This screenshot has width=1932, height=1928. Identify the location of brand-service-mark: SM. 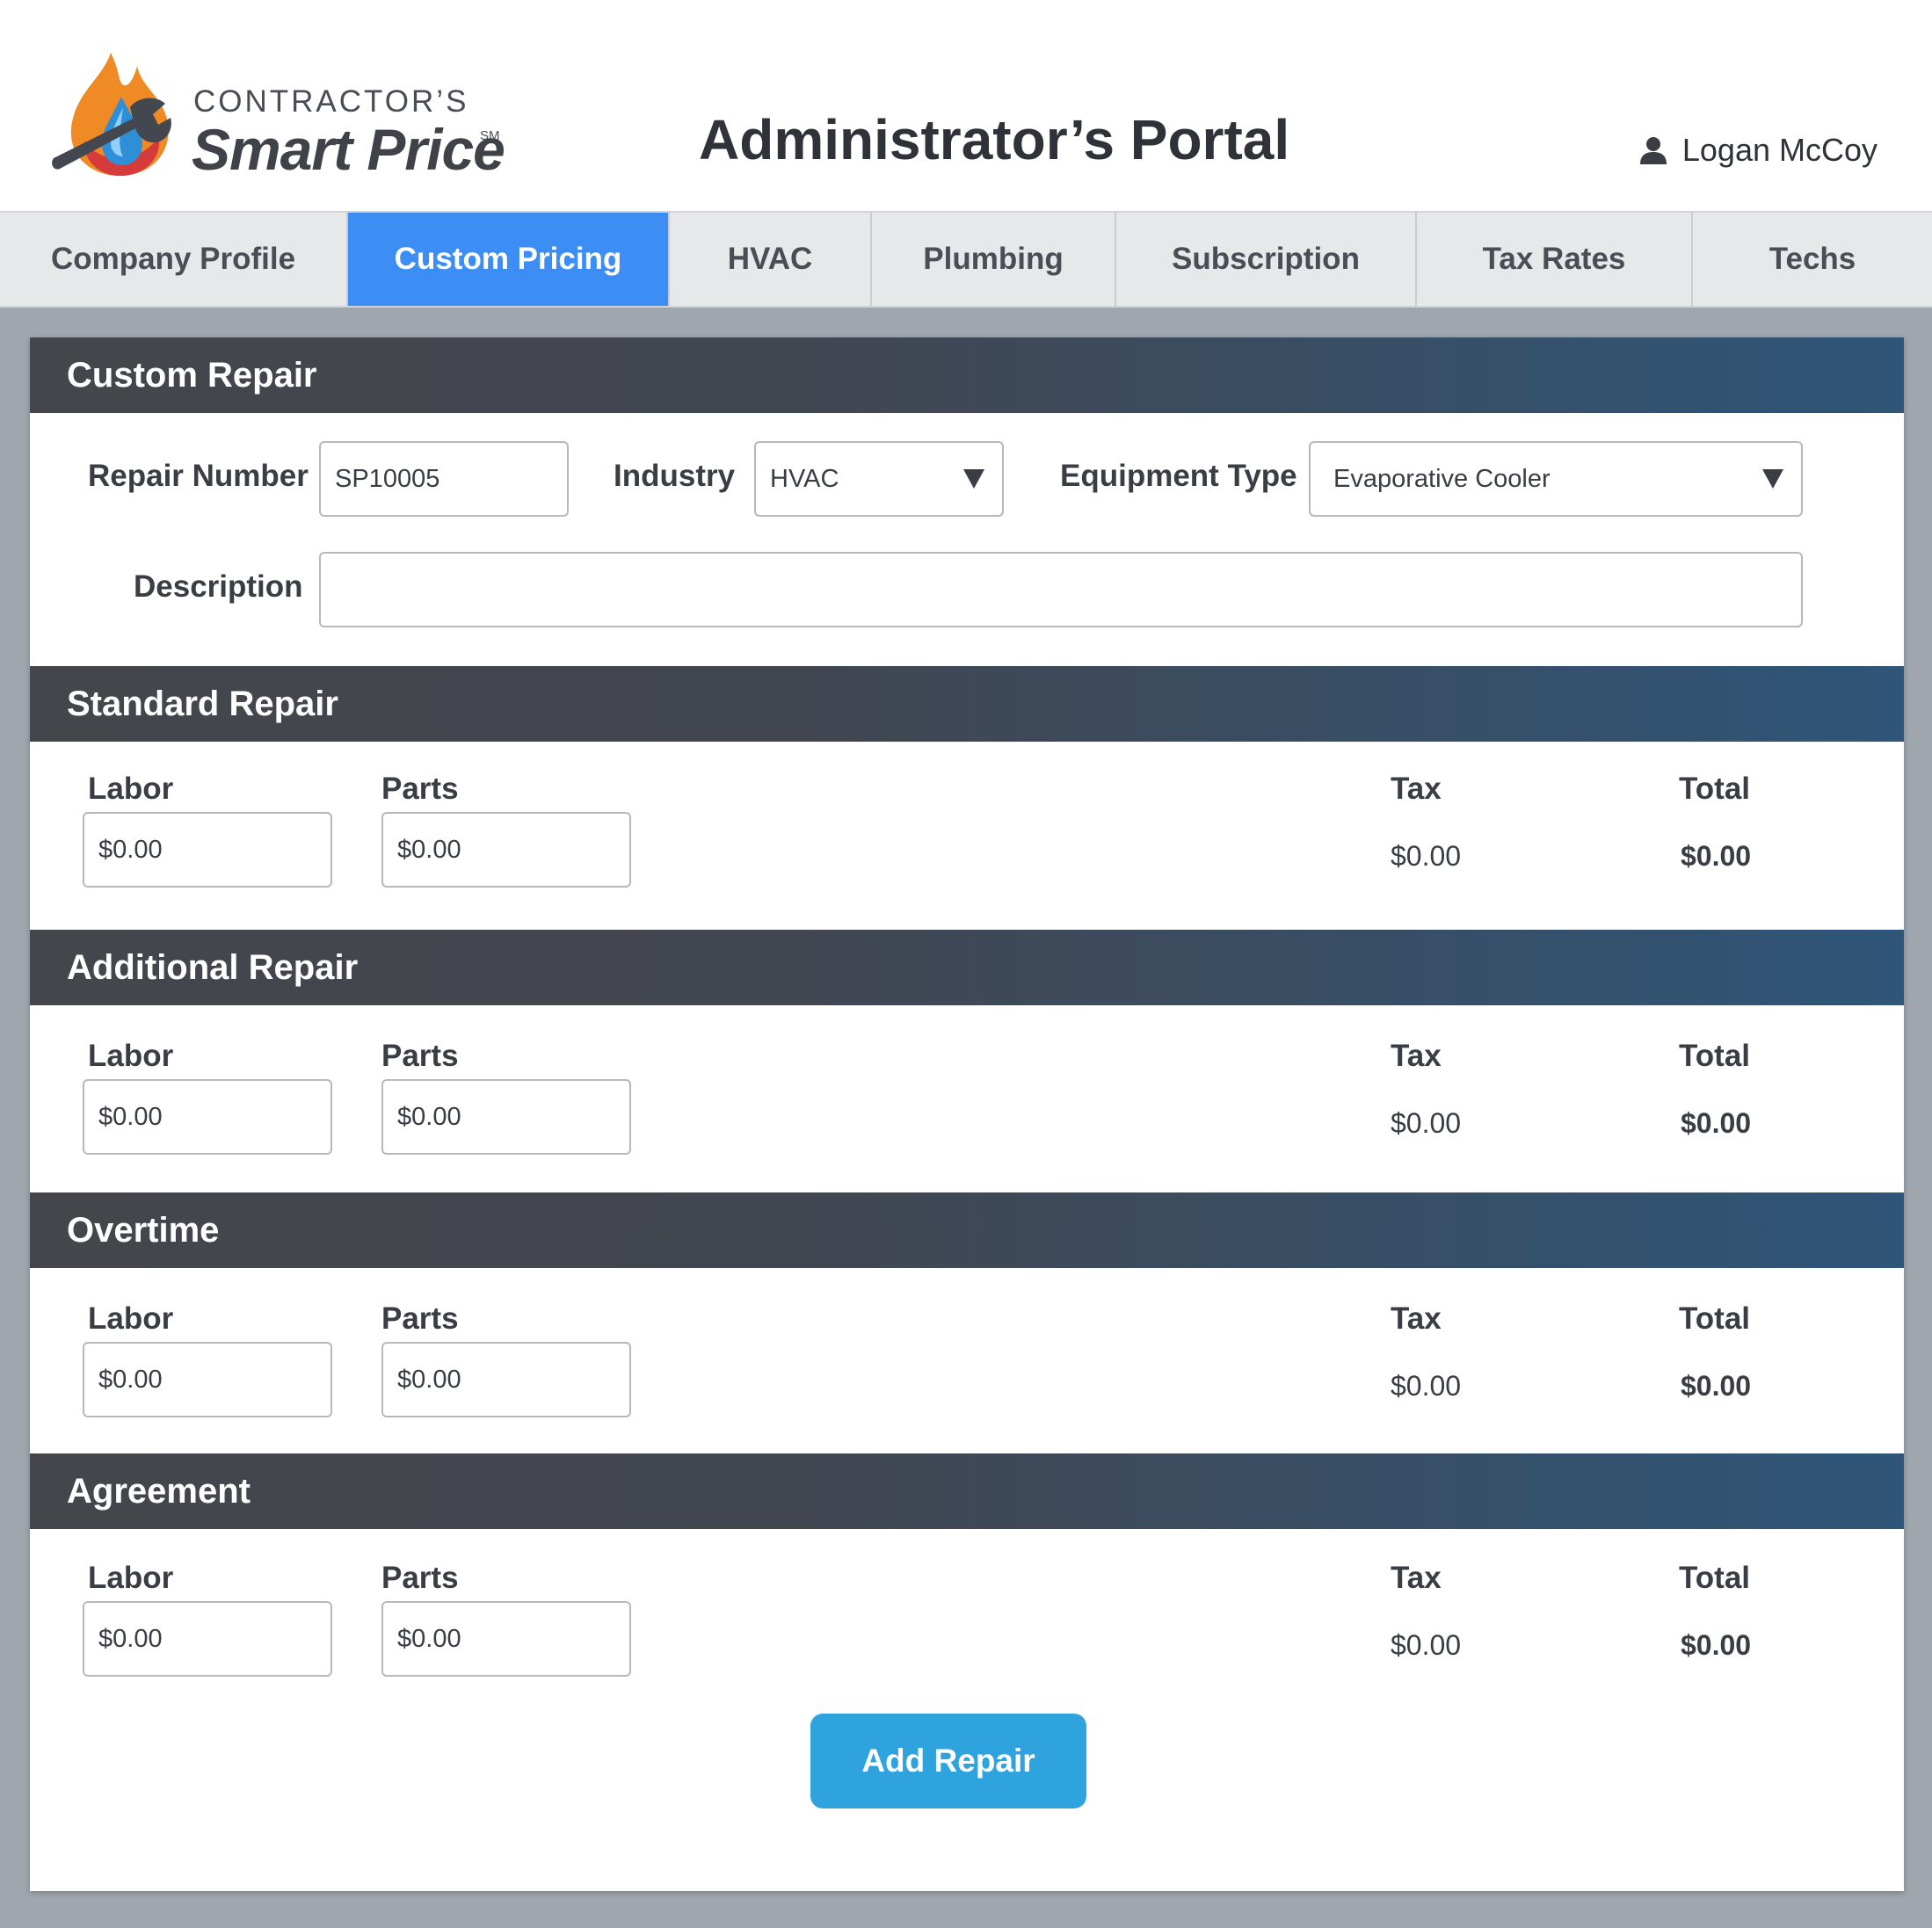
(490, 135).